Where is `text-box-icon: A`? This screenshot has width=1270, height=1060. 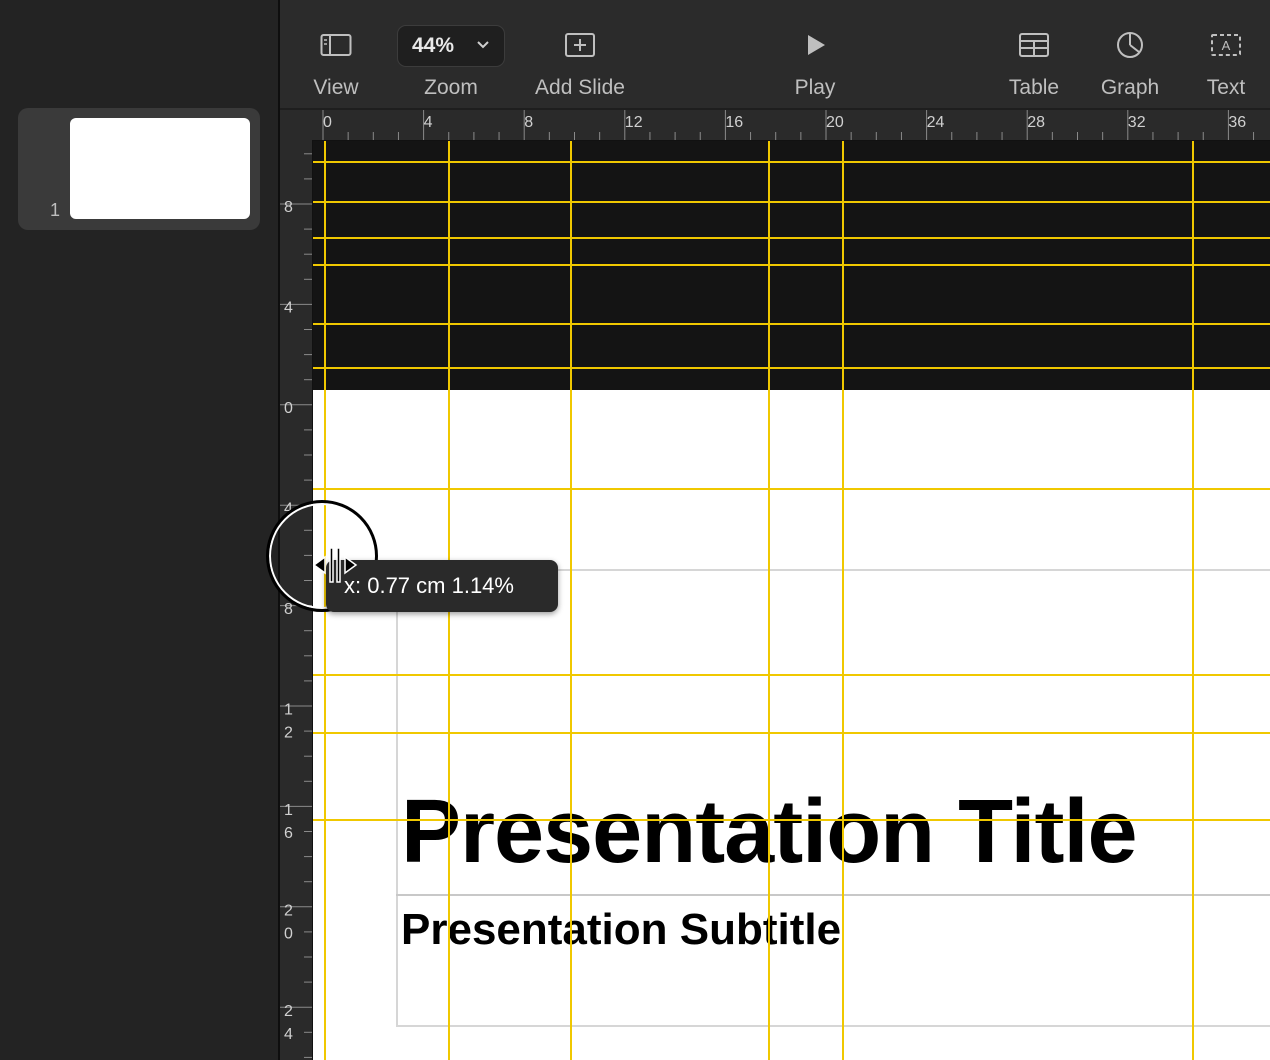 text-box-icon: A is located at coordinates (1226, 45).